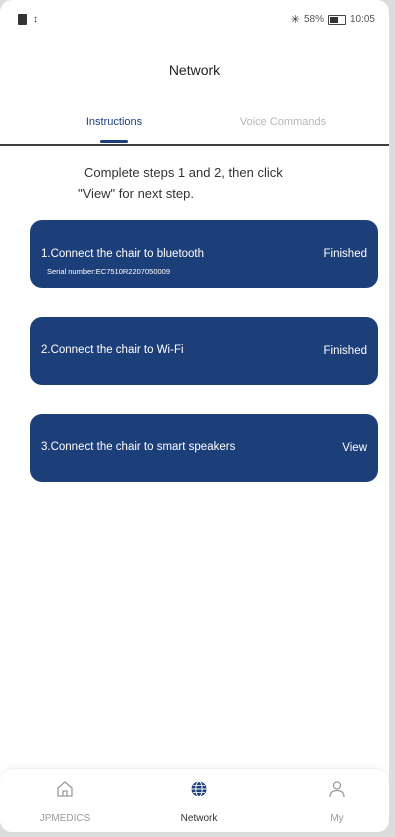  Describe the element at coordinates (65, 801) in the screenshot. I see `nav-item-jpmedics: JPMEDICS` at that location.